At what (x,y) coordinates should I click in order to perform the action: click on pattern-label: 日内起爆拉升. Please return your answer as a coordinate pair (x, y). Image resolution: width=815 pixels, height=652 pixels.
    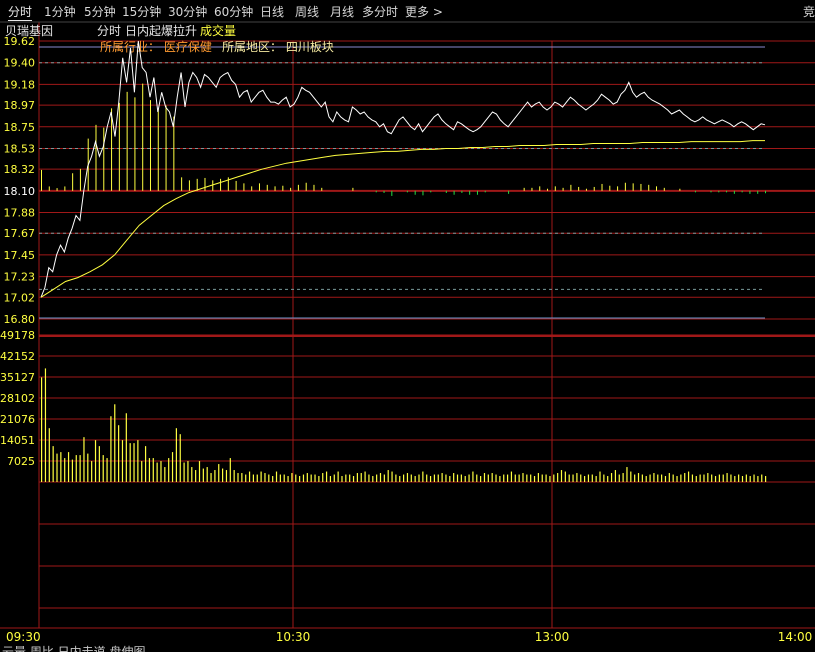
    Looking at the image, I should click on (161, 30).